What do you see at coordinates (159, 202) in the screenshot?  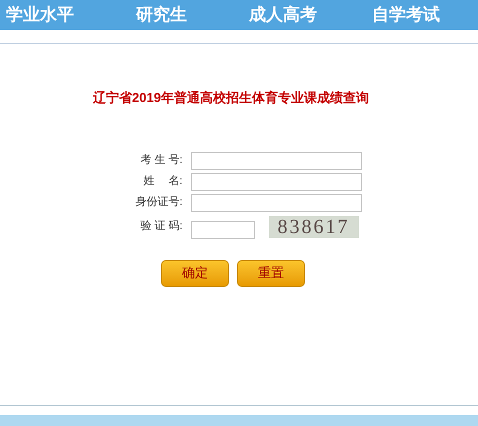 I see `field-label: 身份证号:` at bounding box center [159, 202].